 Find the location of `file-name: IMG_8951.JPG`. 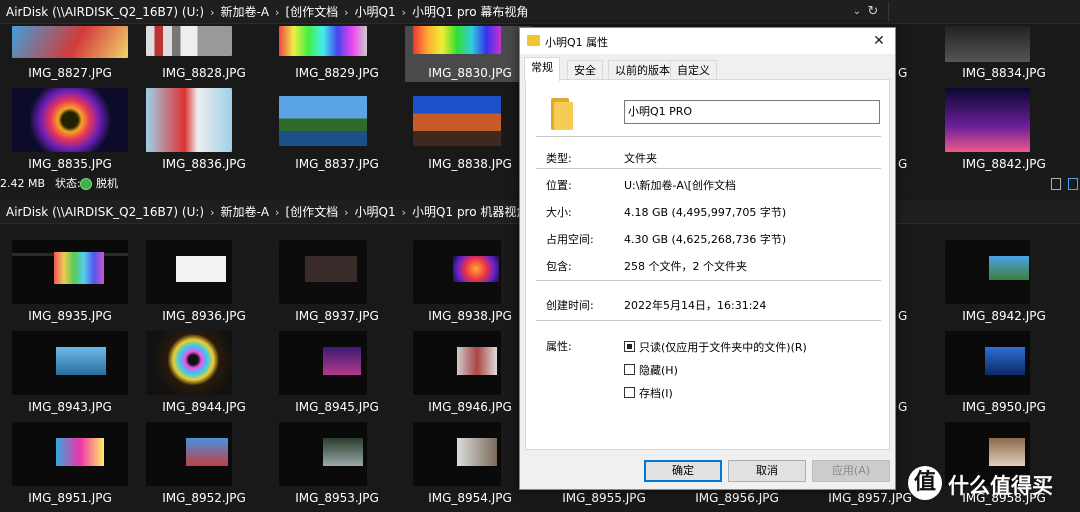

file-name: IMG_8951.JPG is located at coordinates (70, 498).